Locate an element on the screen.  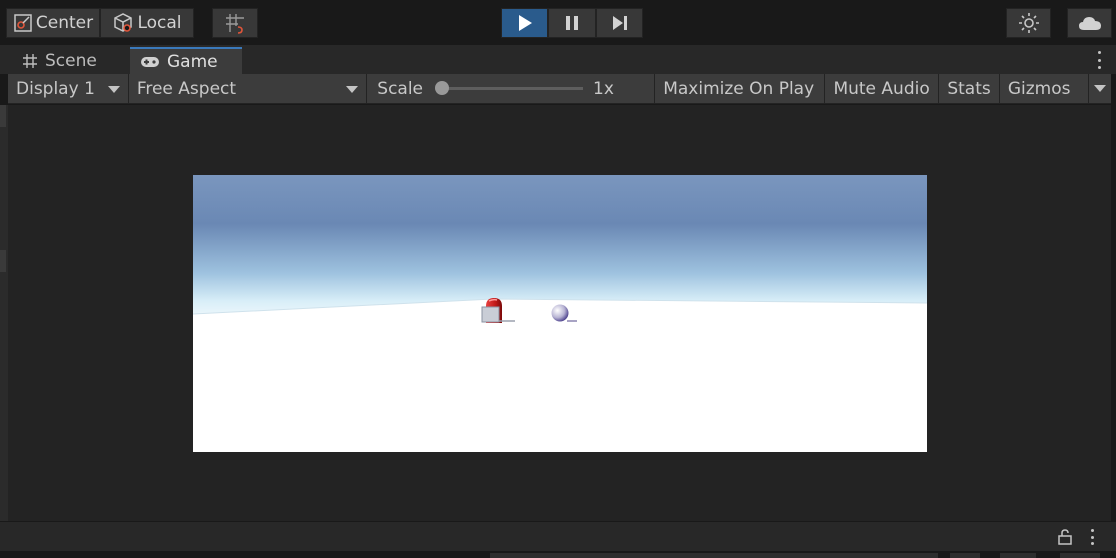
scale-slider-handle is located at coordinates (442, 88).